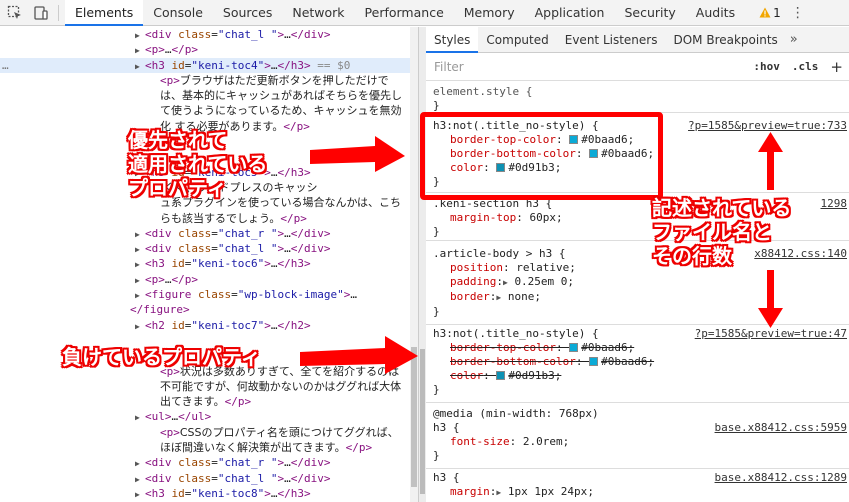  Describe the element at coordinates (570, 13) in the screenshot. I see `tab-application: Application` at that location.